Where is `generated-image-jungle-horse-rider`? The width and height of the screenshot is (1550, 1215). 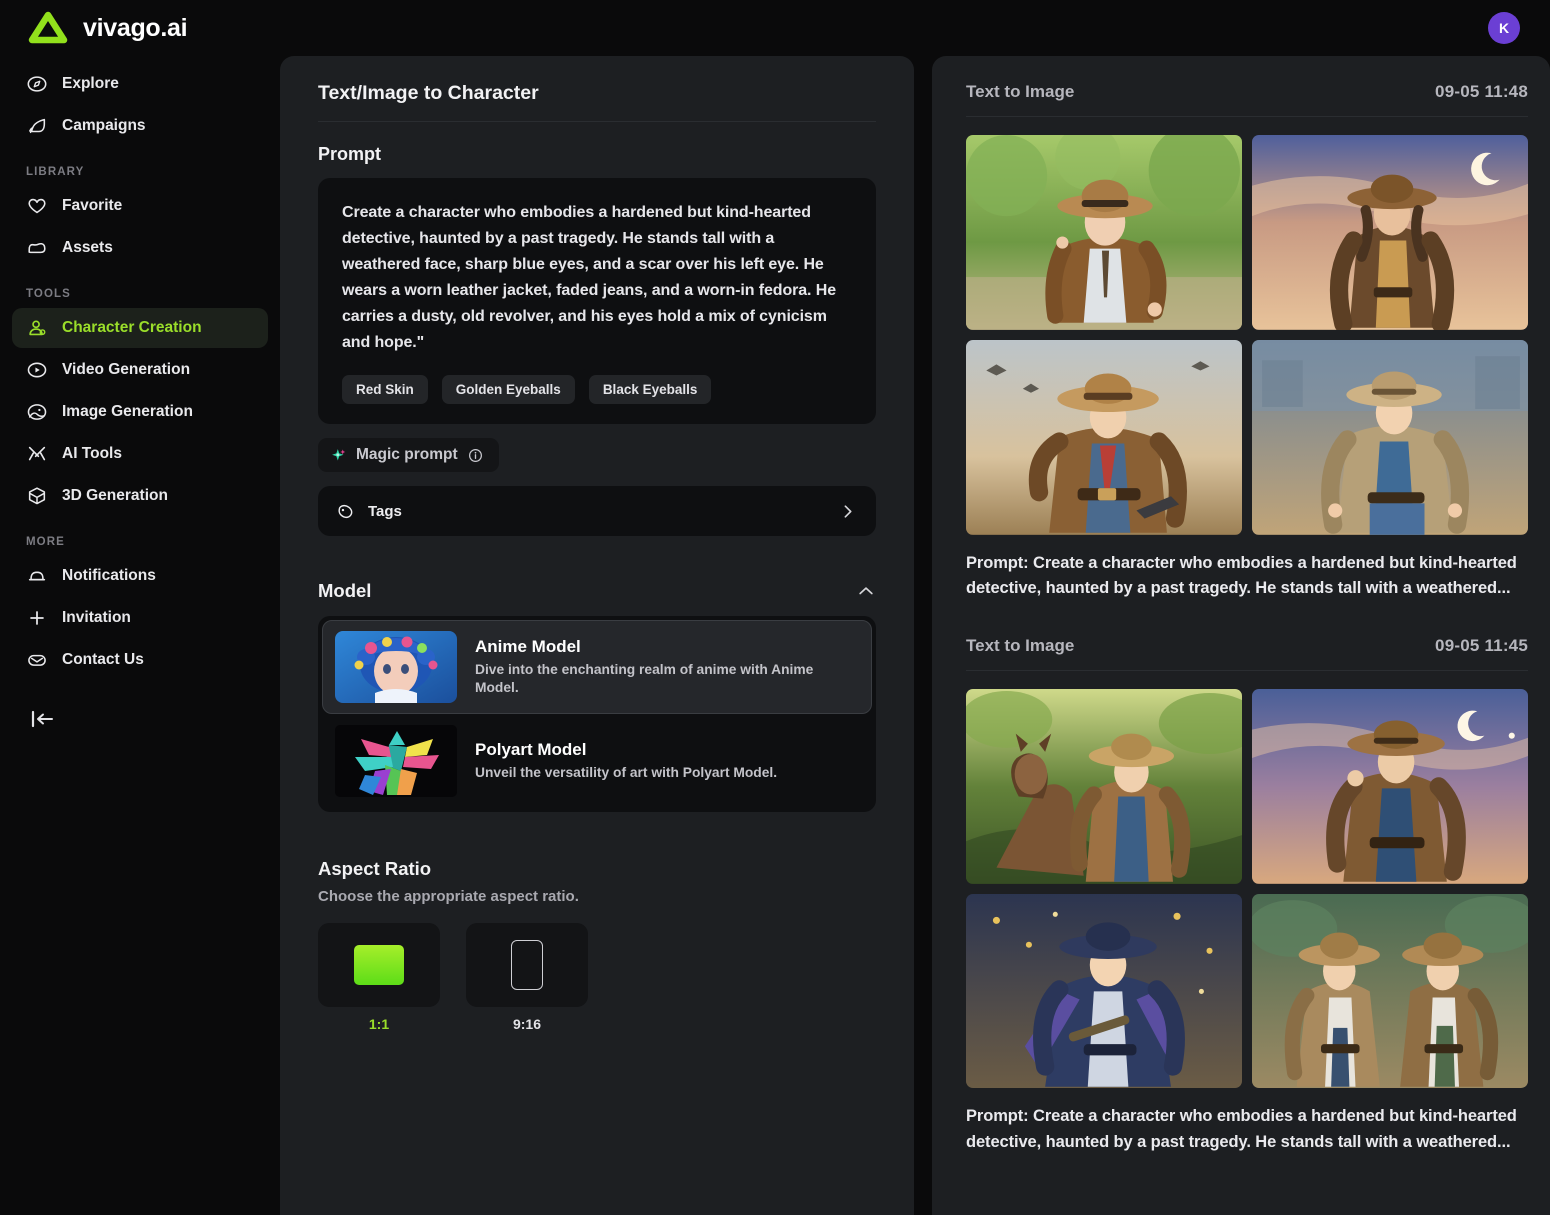 generated-image-jungle-horse-rider is located at coordinates (1104, 786).